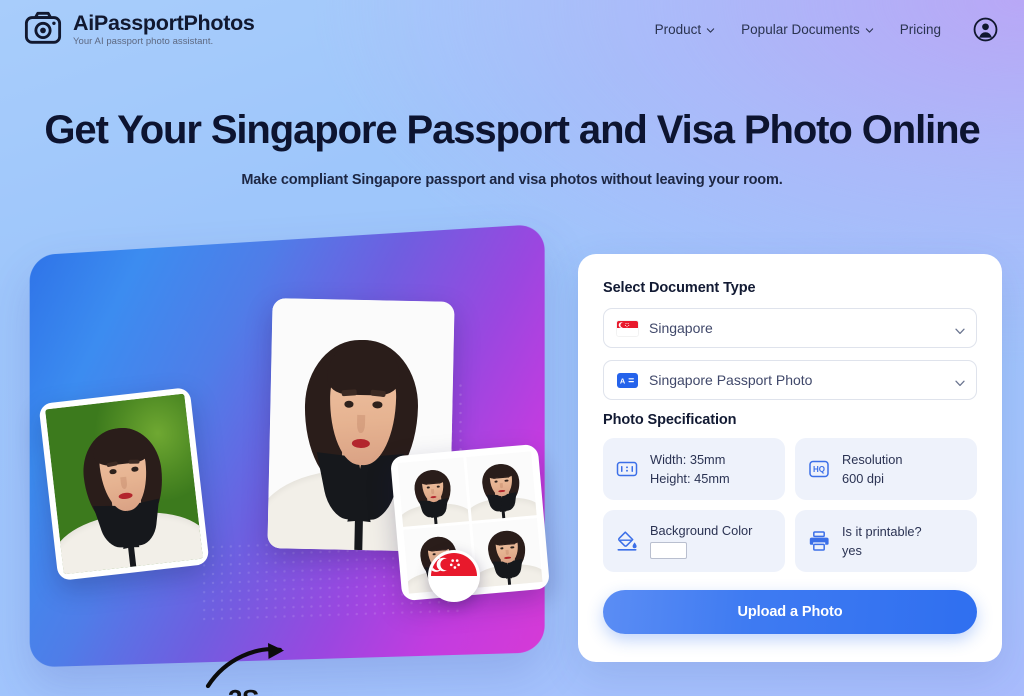  What do you see at coordinates (882, 541) in the screenshot?
I see `spec-printable-text: Is it printable? yes` at bounding box center [882, 541].